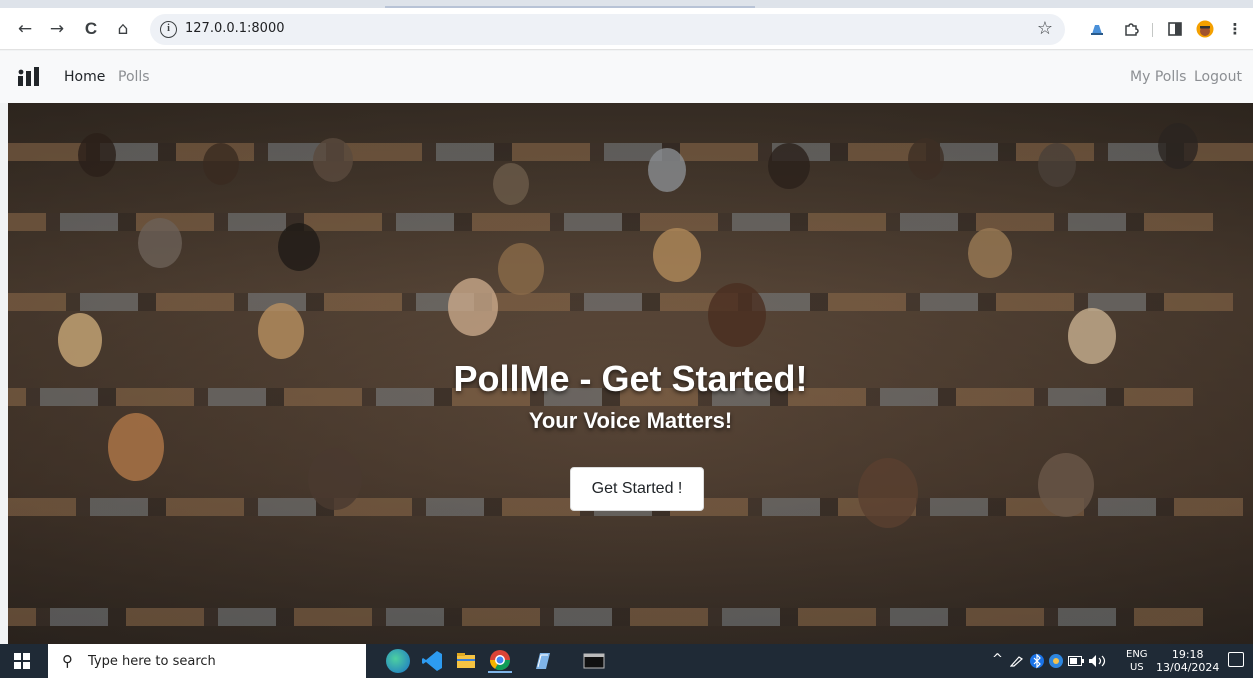 Image resolution: width=1253 pixels, height=678 pixels. What do you see at coordinates (637, 489) in the screenshot?
I see `get-started-button: Get Started !` at bounding box center [637, 489].